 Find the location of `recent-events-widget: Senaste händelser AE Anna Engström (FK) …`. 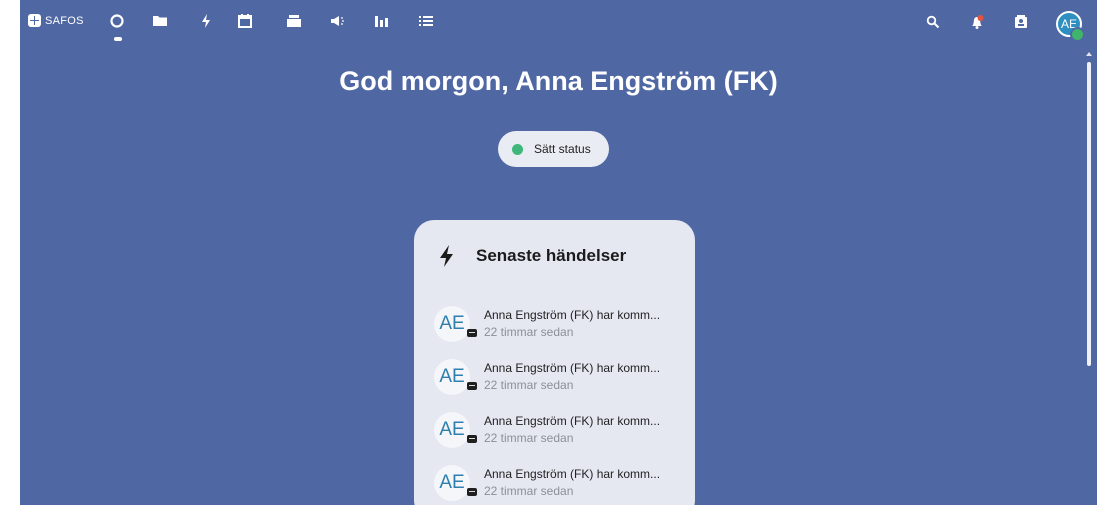

recent-events-widget: Senaste händelser AE Anna Engström (FK) … is located at coordinates (554, 362).